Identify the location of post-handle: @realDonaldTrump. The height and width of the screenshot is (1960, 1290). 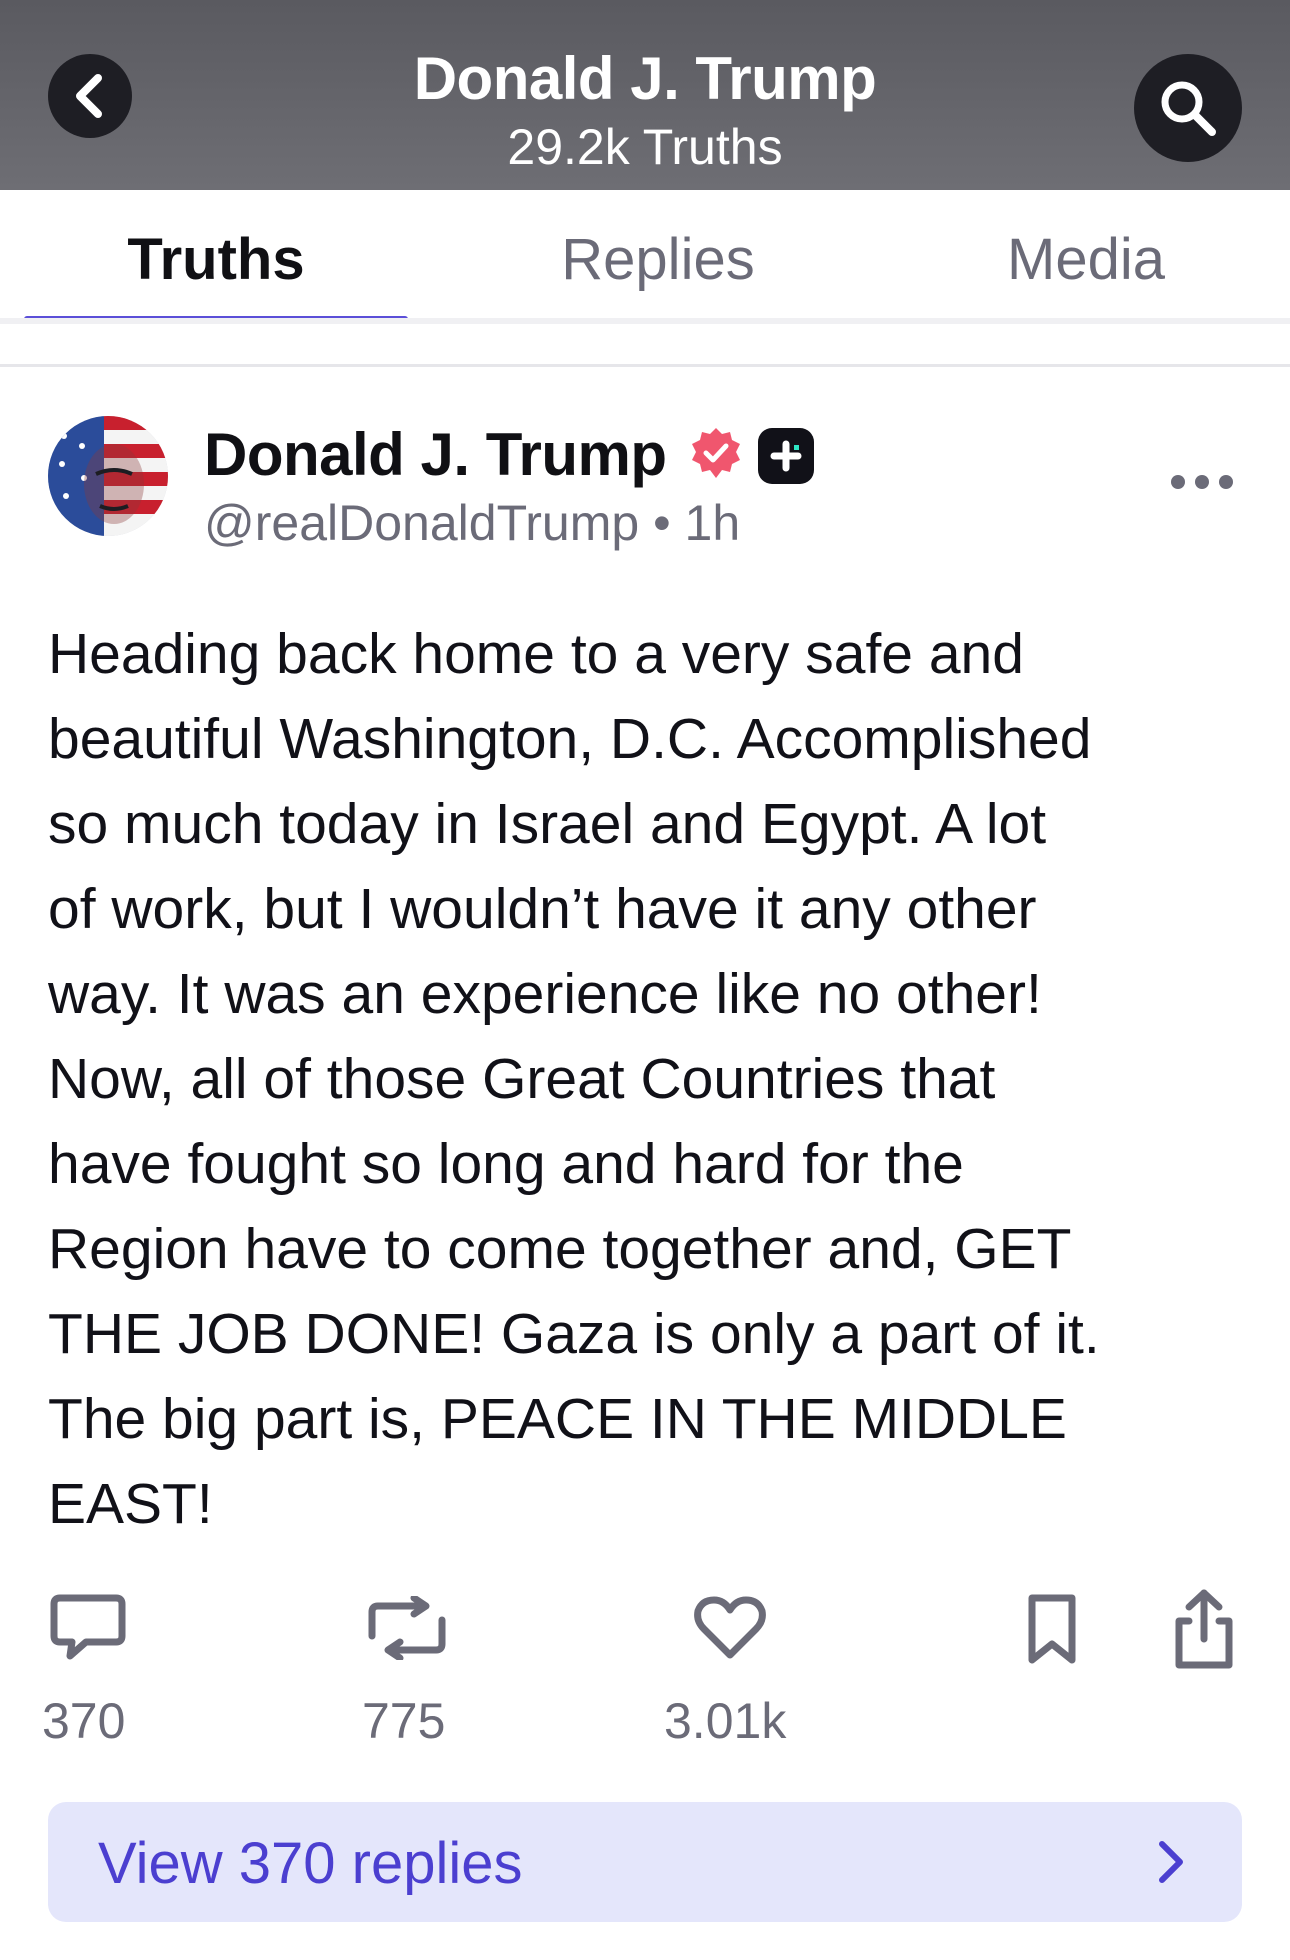
(421, 523).